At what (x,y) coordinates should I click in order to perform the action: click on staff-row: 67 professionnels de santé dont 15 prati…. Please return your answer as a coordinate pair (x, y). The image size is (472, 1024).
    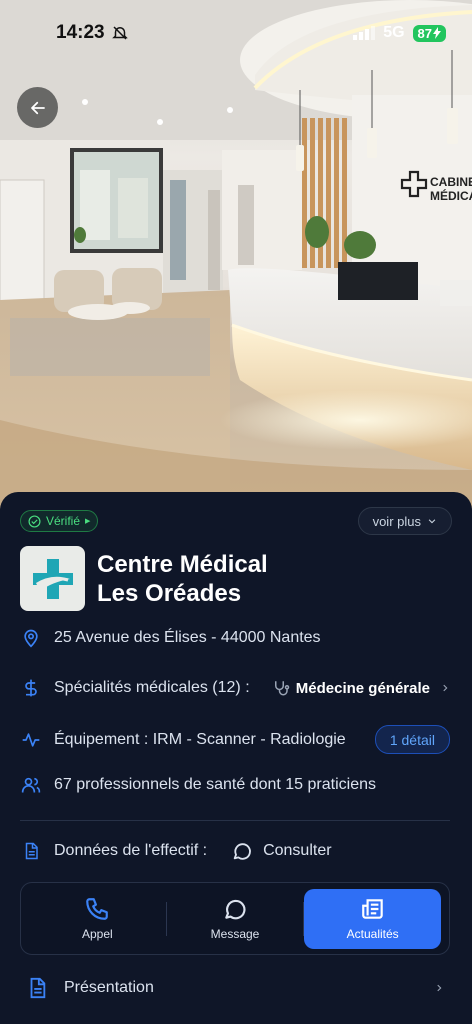
    Looking at the image, I should click on (235, 785).